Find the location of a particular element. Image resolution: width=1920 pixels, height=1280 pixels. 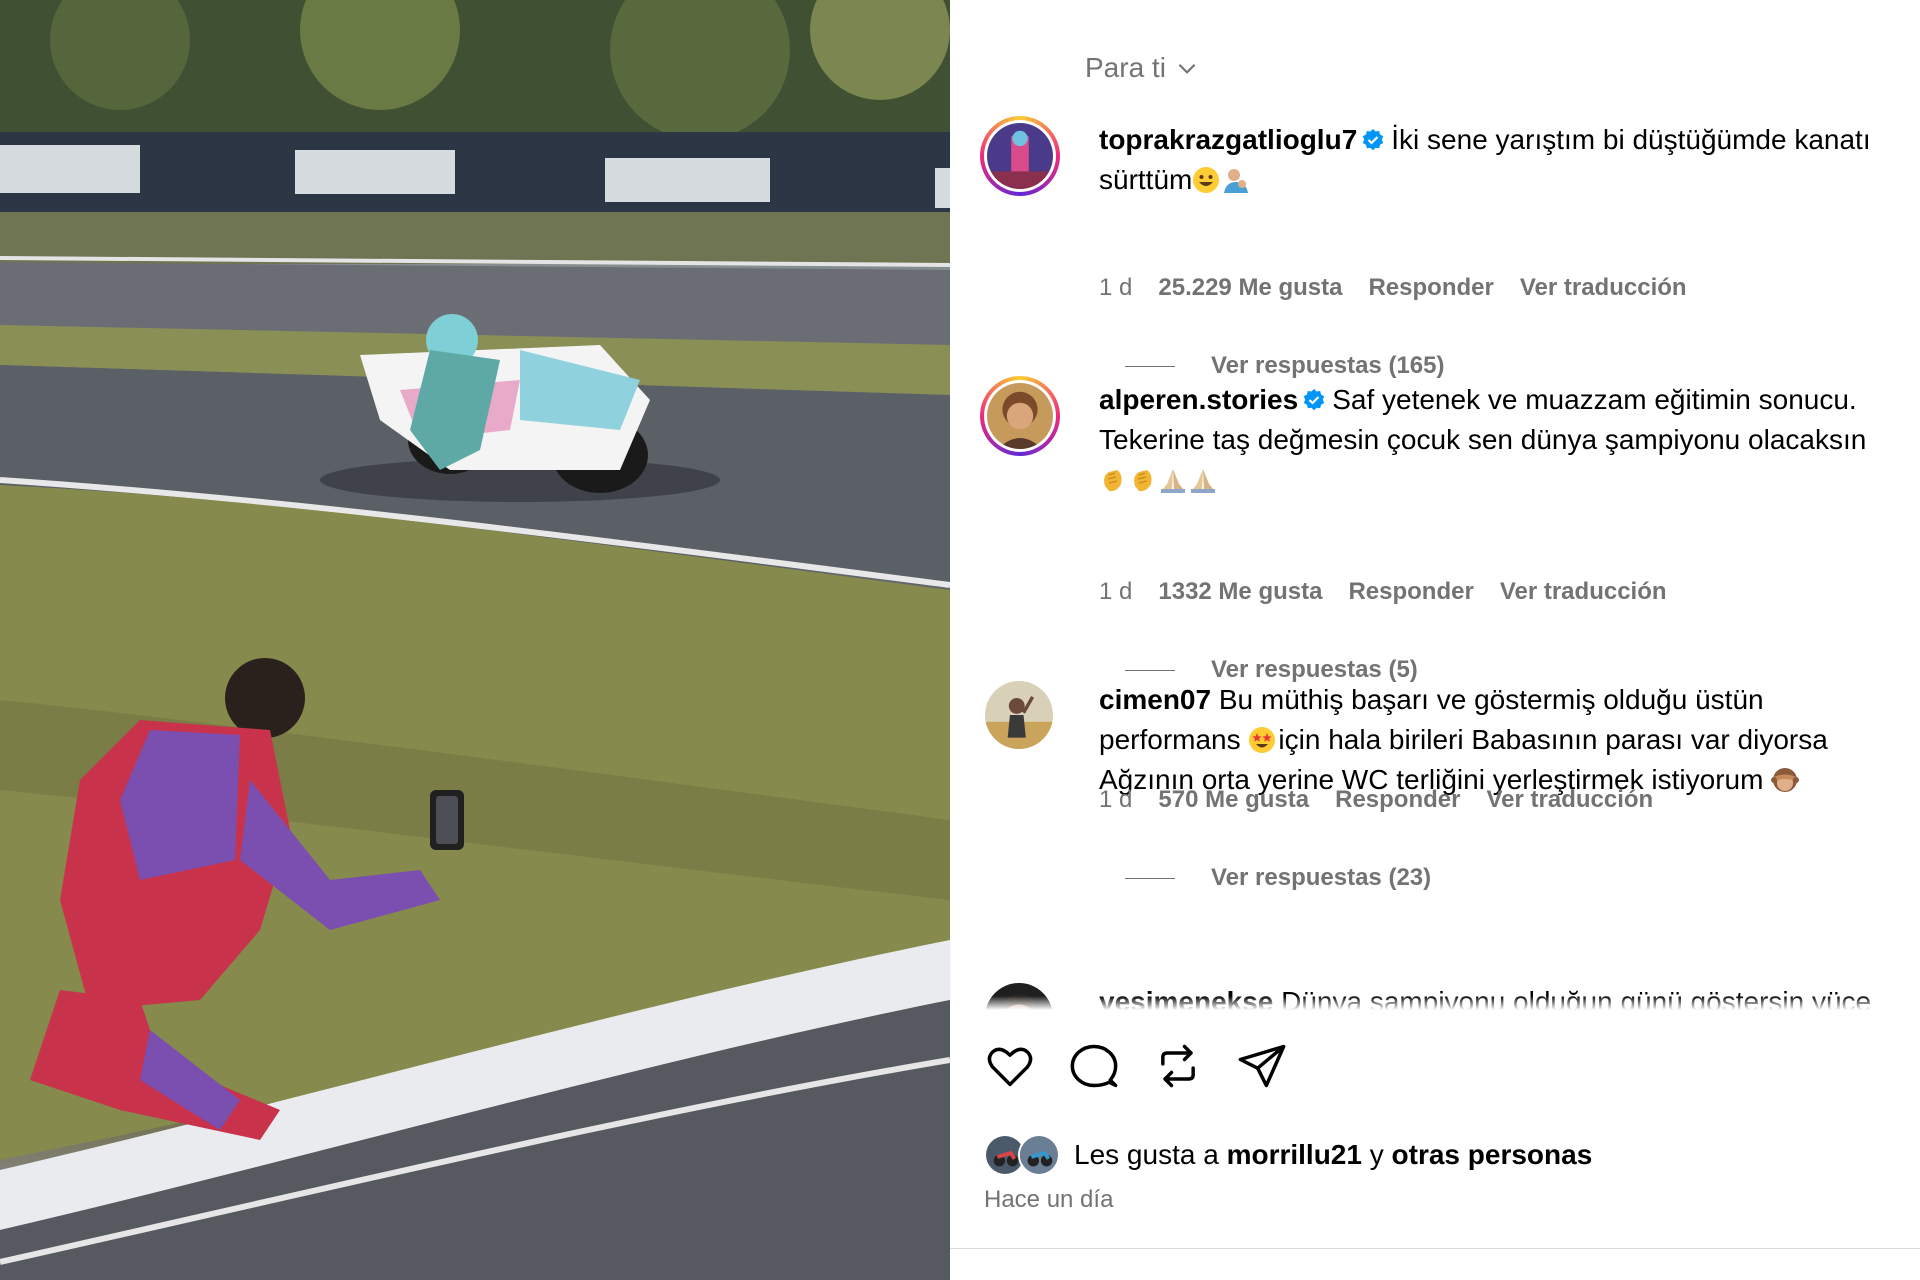

scroll-fade is located at coordinates (1435, 1003).